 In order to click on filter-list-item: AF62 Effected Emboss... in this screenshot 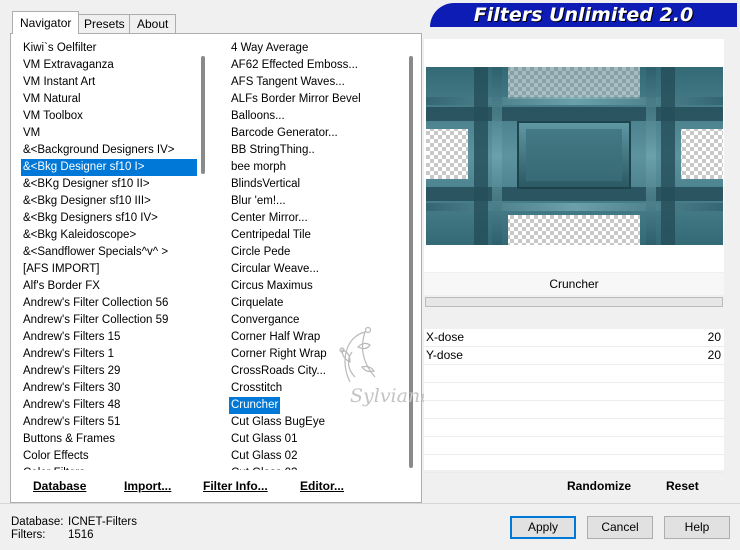, I will do `click(317, 65)`.